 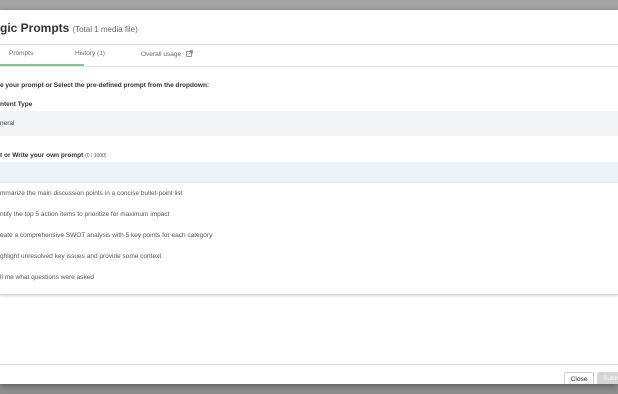 What do you see at coordinates (42, 155) in the screenshot?
I see `prompt-label-text: t or Write your own prompt` at bounding box center [42, 155].